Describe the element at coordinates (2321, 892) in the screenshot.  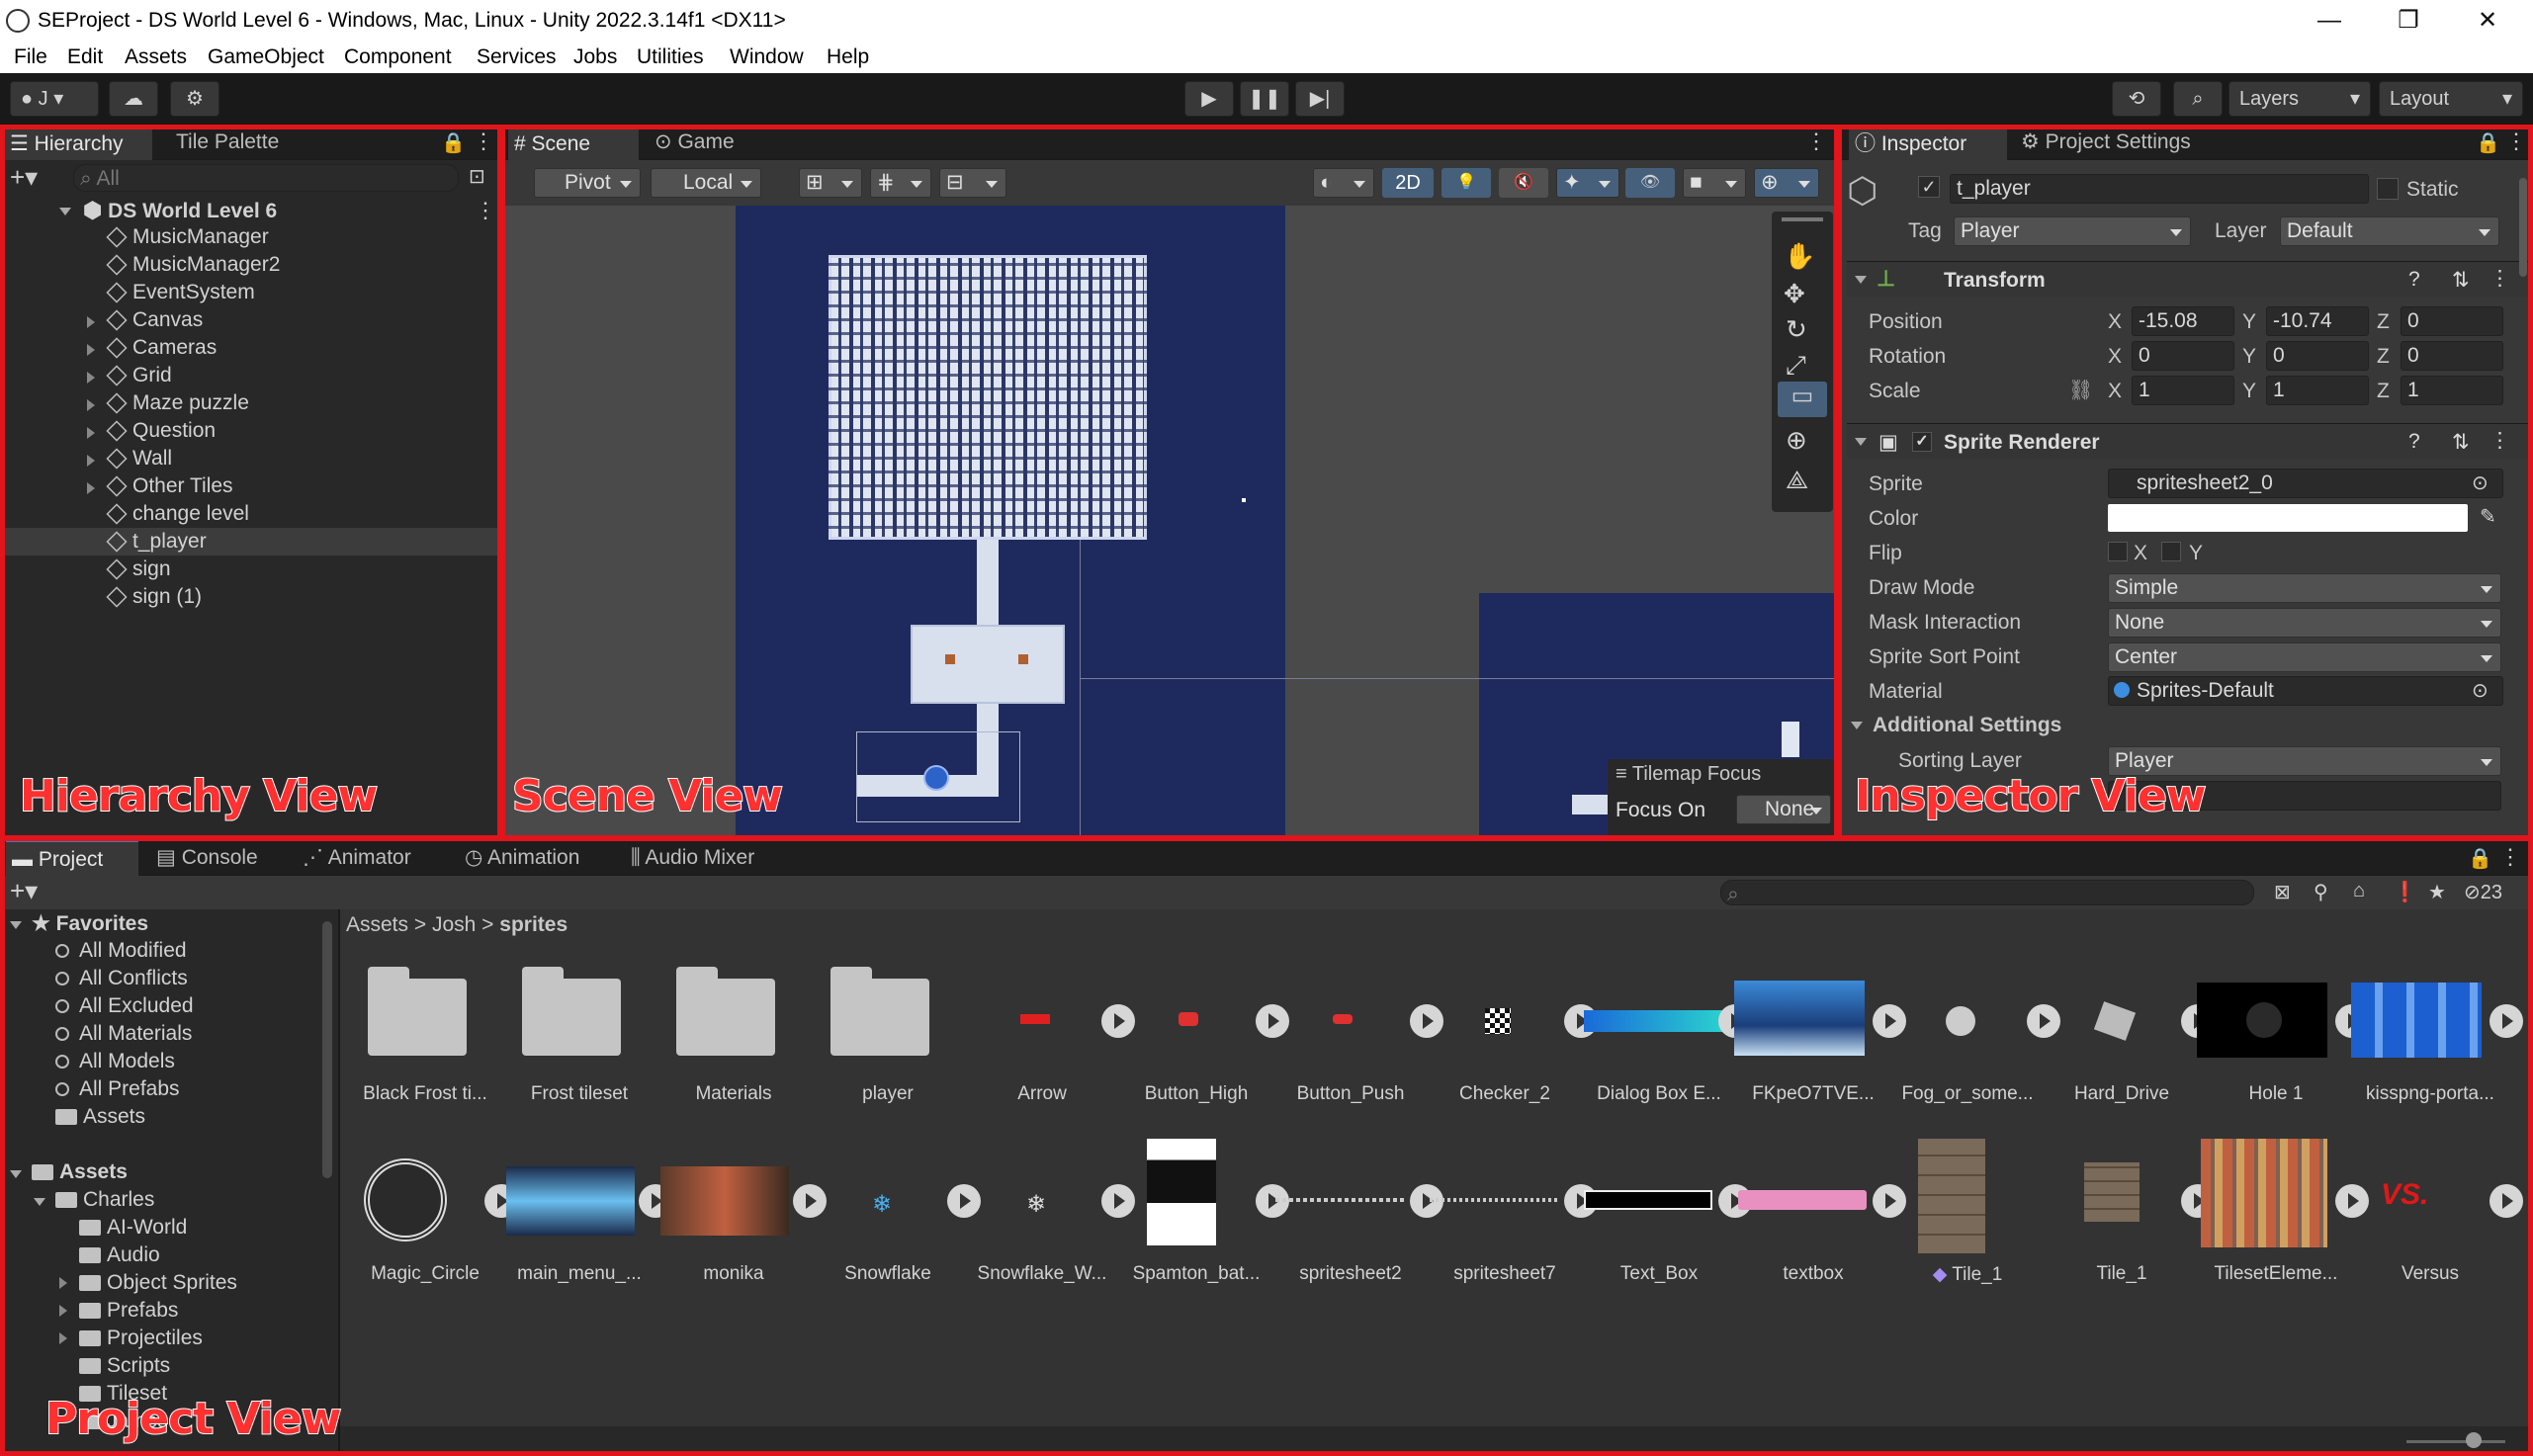
I see `search-by-label-icon: ⚲` at that location.